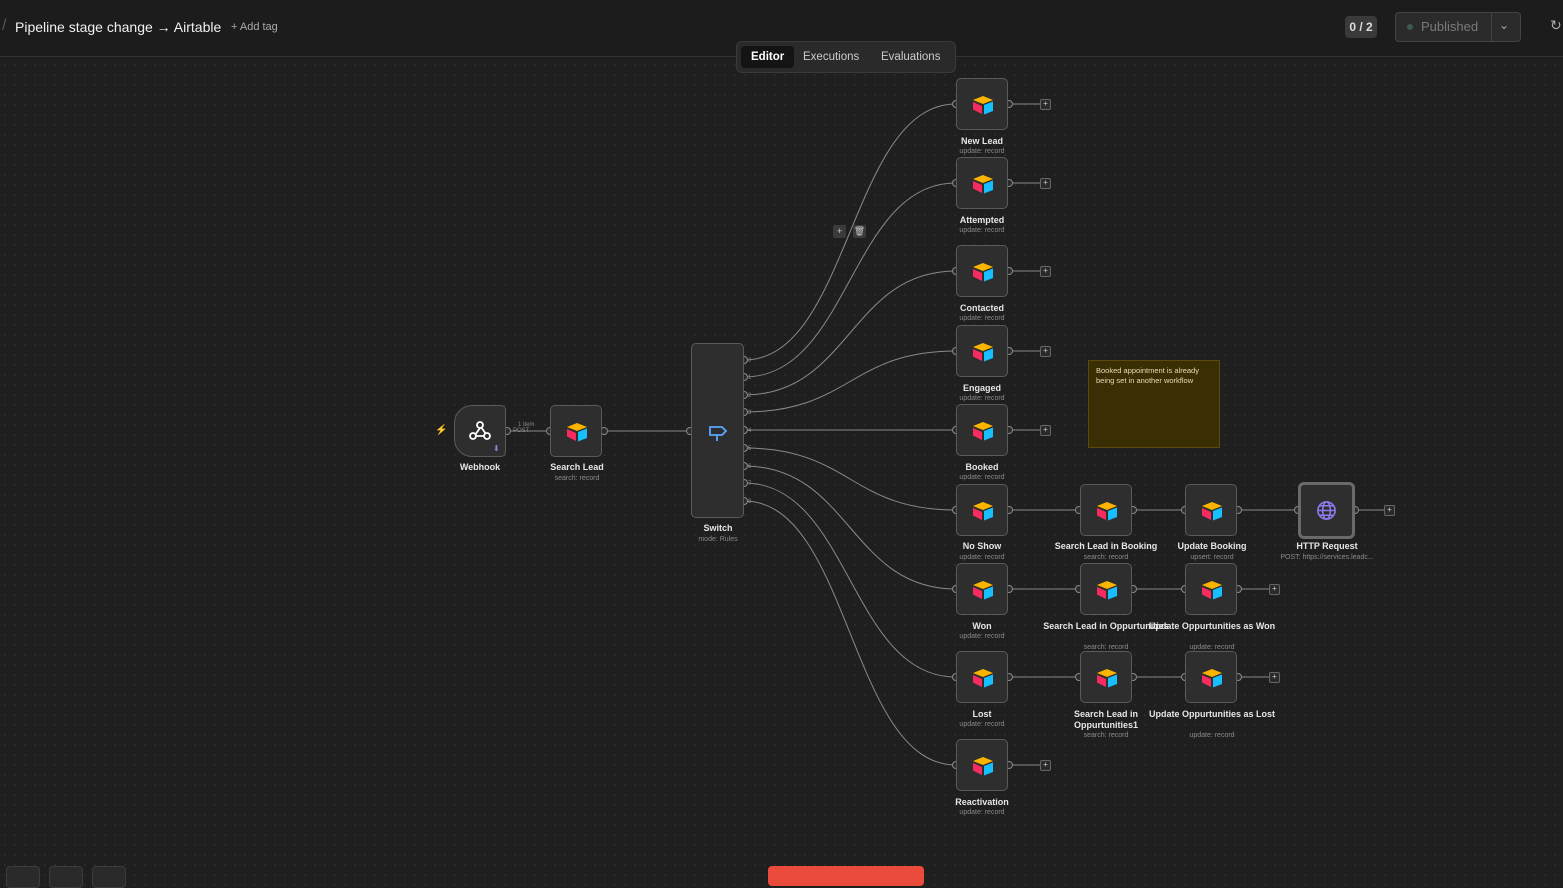  I want to click on node-contacted, so click(982, 271).